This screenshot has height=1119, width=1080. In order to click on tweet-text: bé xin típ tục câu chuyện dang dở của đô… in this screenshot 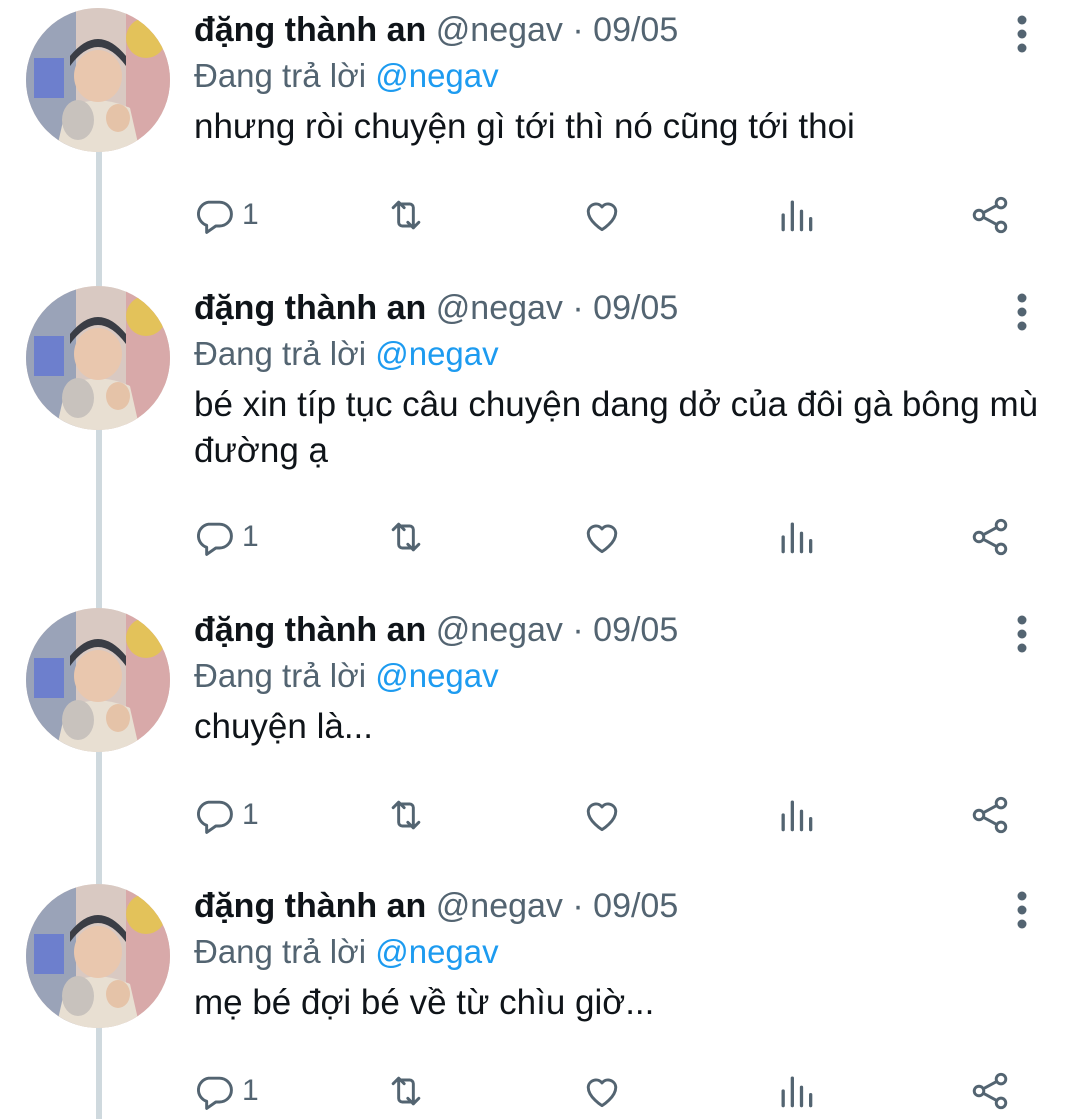, I will do `click(616, 427)`.